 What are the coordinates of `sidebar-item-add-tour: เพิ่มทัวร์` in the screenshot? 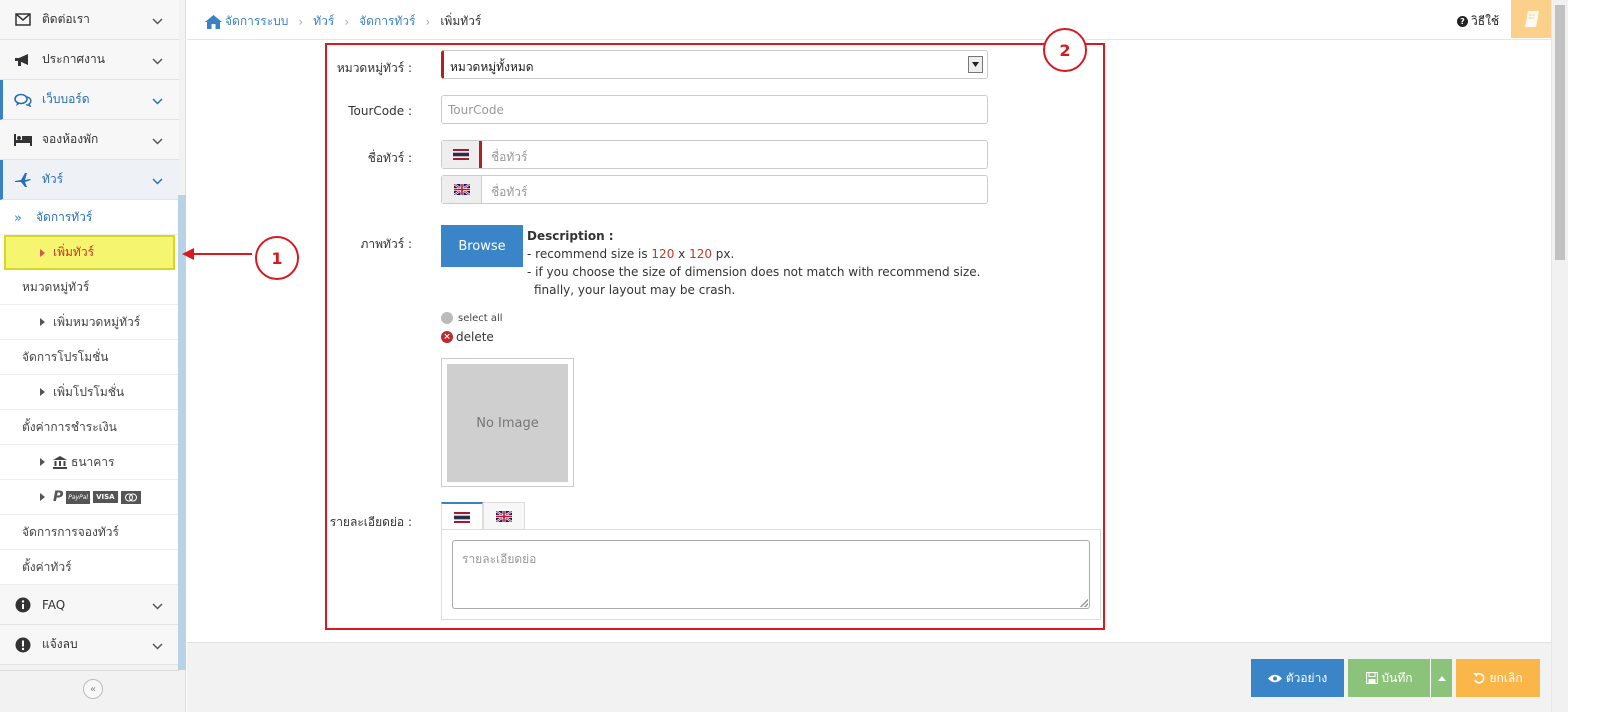 It's located at (89, 252).